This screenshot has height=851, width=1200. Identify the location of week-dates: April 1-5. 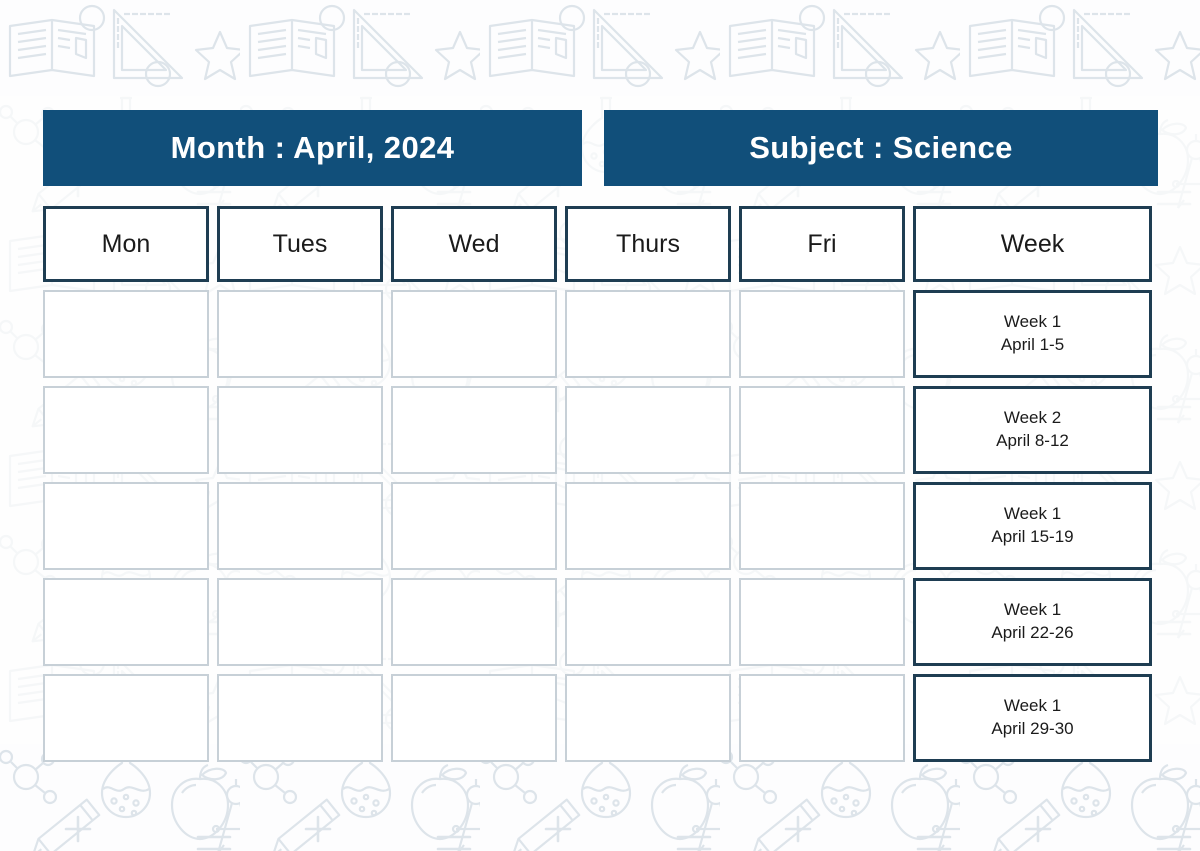
(1032, 344).